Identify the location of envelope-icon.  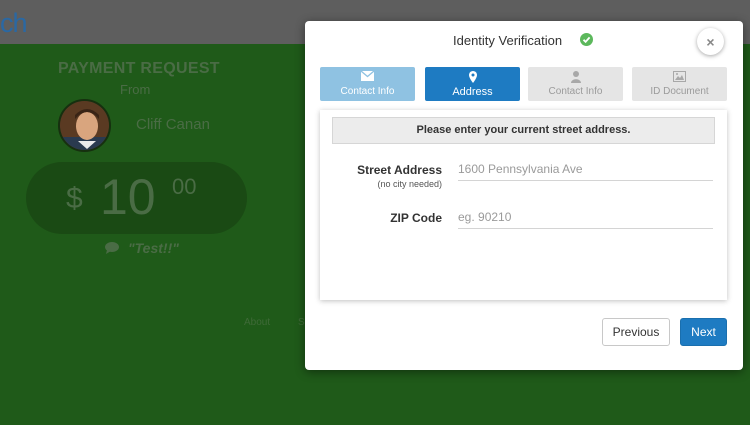
(367, 77).